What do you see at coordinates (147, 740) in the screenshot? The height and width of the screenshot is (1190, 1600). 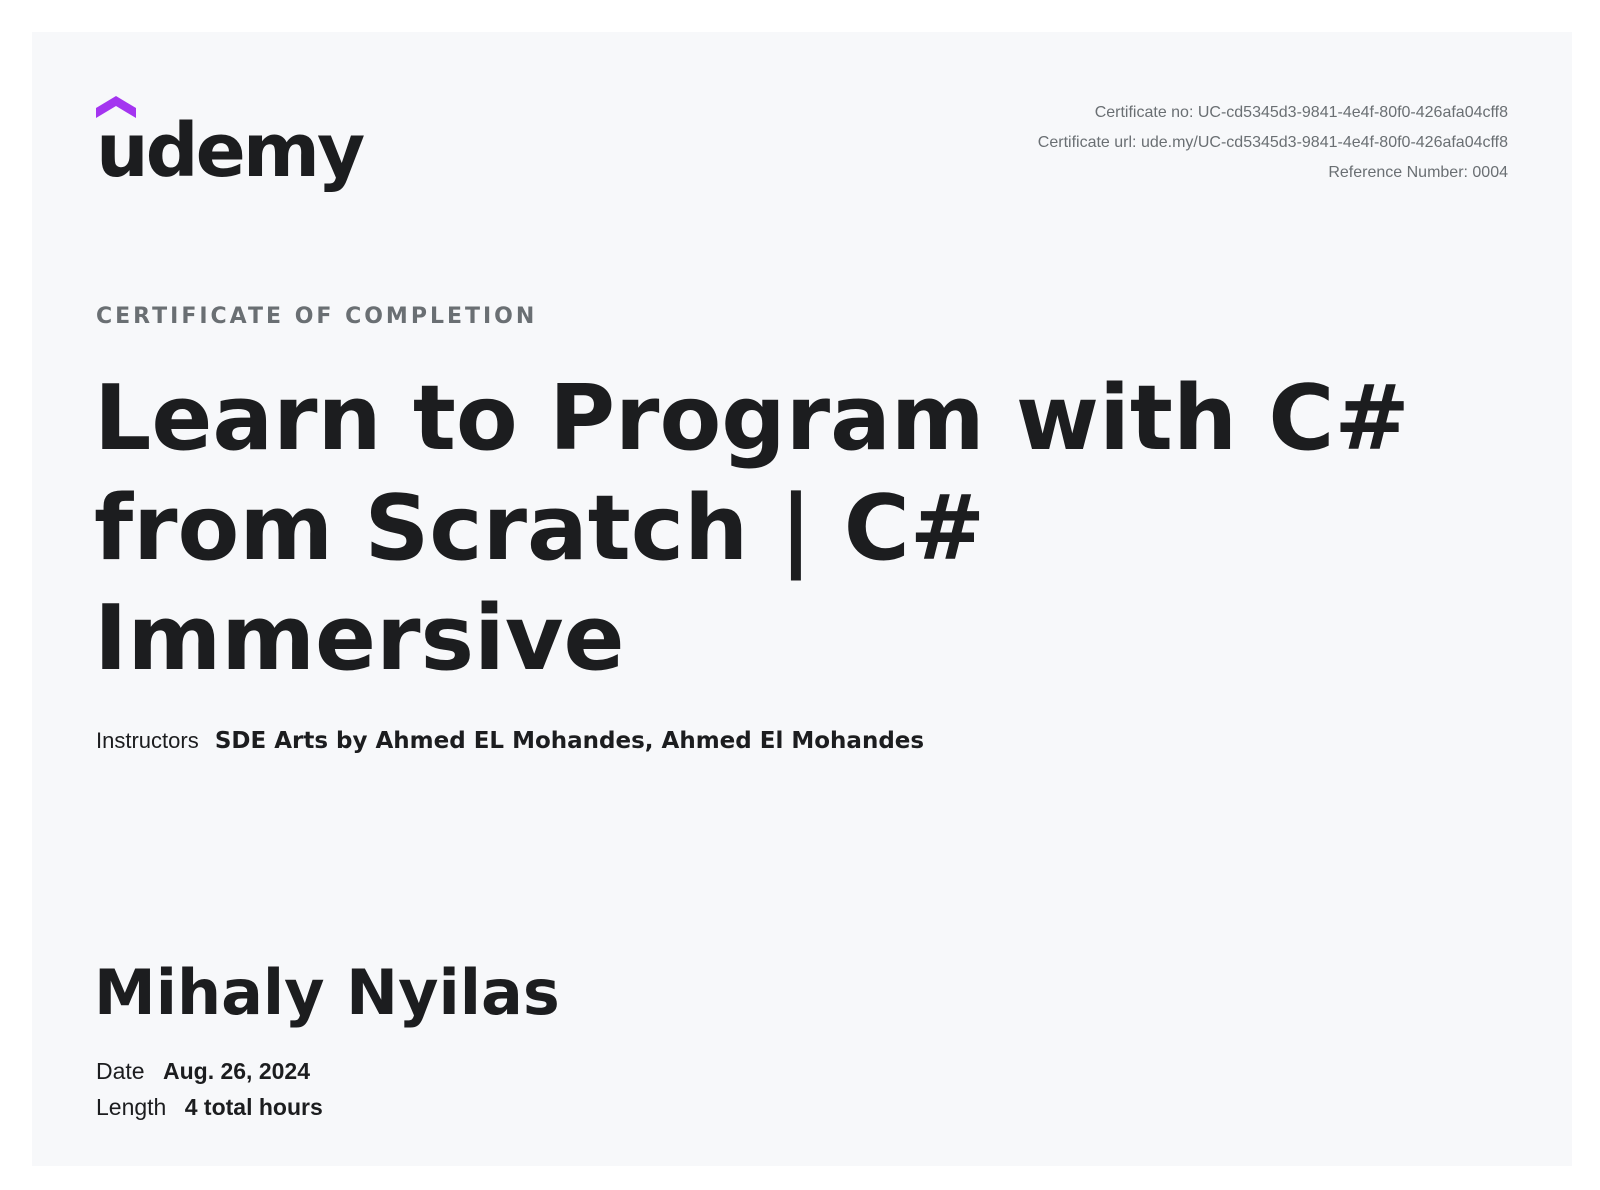 I see `instructors-label: Instructors` at bounding box center [147, 740].